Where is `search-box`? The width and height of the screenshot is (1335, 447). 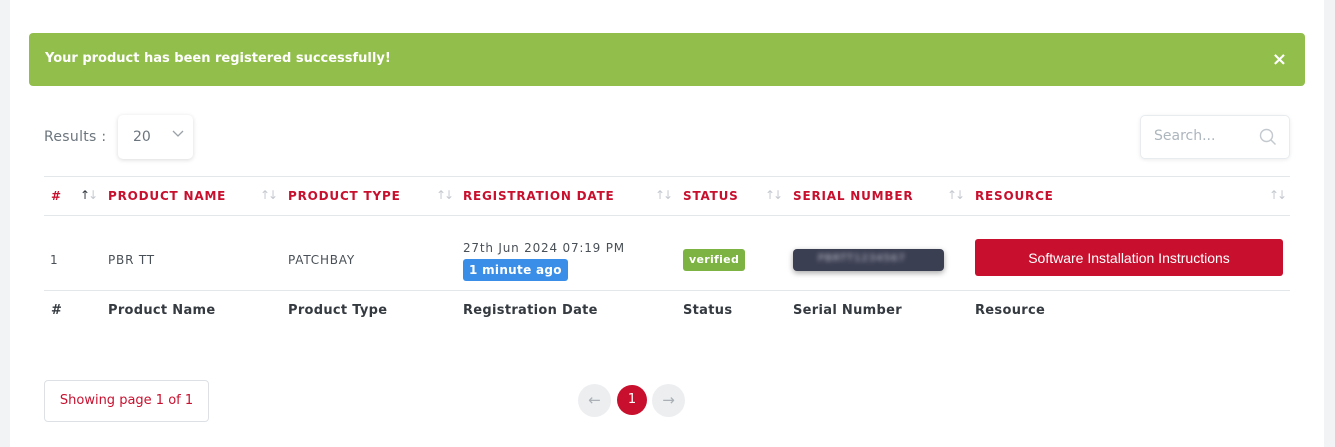 search-box is located at coordinates (1215, 137).